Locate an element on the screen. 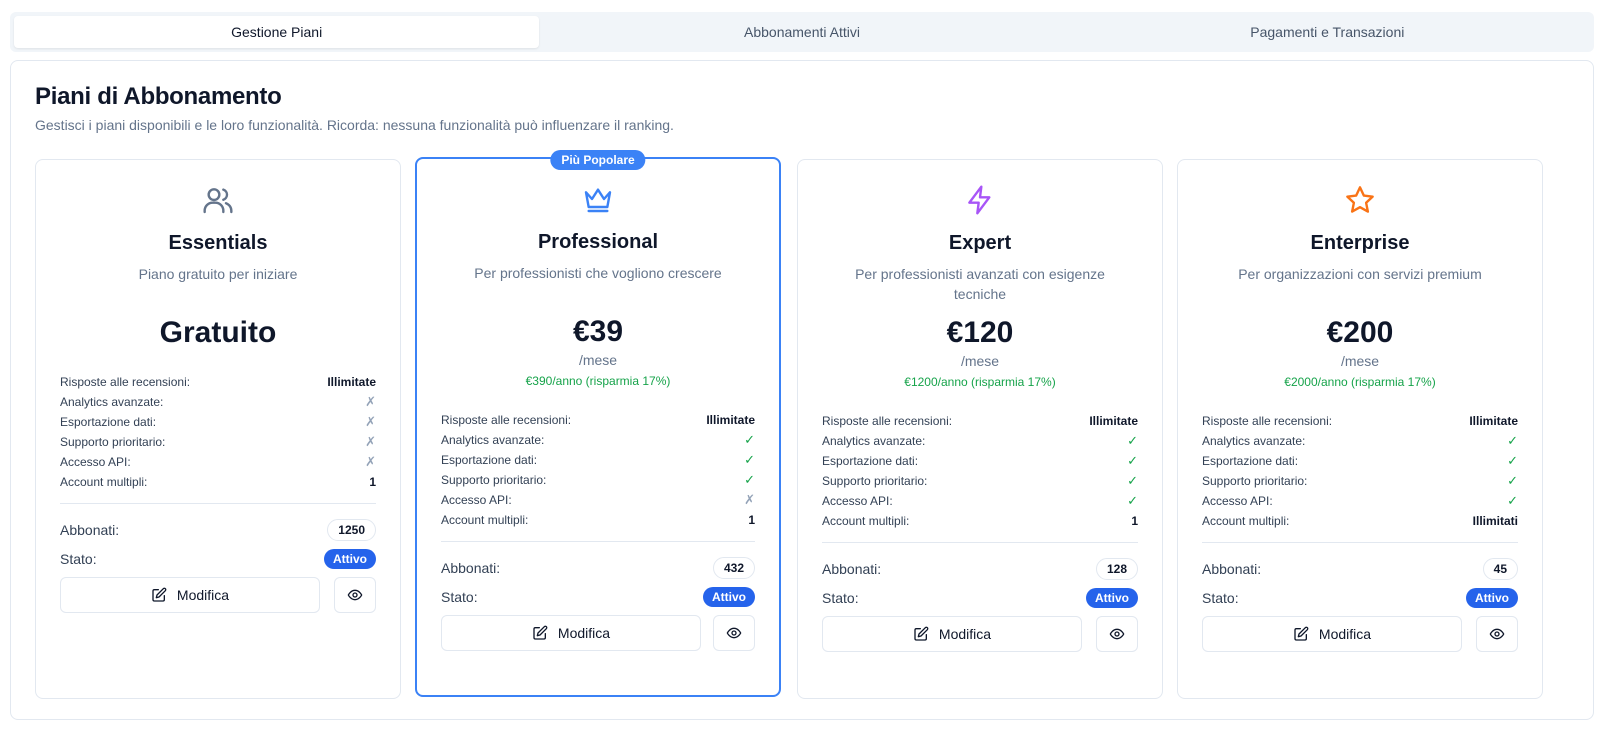  feature-row: Supporto prioritario: ✗ is located at coordinates (218, 442).